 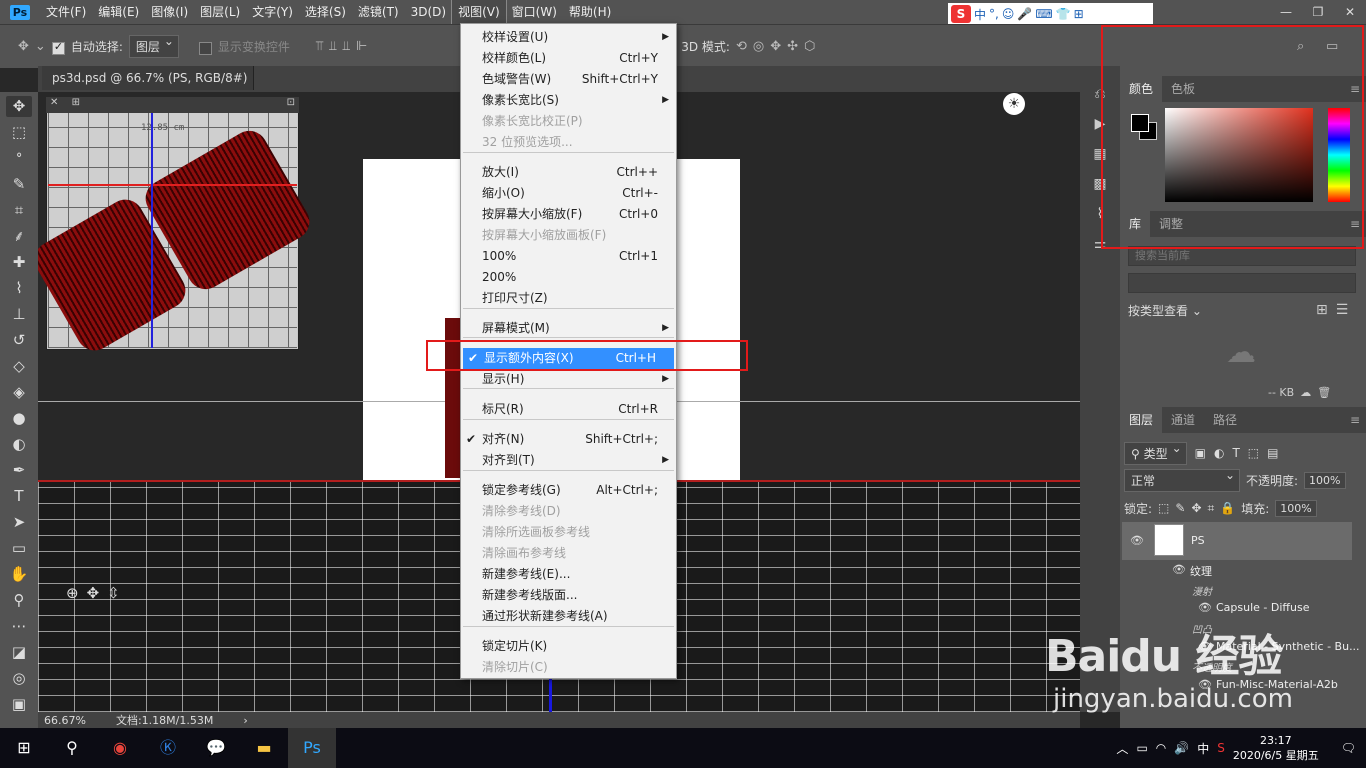 What do you see at coordinates (1180, 508) in the screenshot?
I see `lock-paint-icon: ✎` at bounding box center [1180, 508].